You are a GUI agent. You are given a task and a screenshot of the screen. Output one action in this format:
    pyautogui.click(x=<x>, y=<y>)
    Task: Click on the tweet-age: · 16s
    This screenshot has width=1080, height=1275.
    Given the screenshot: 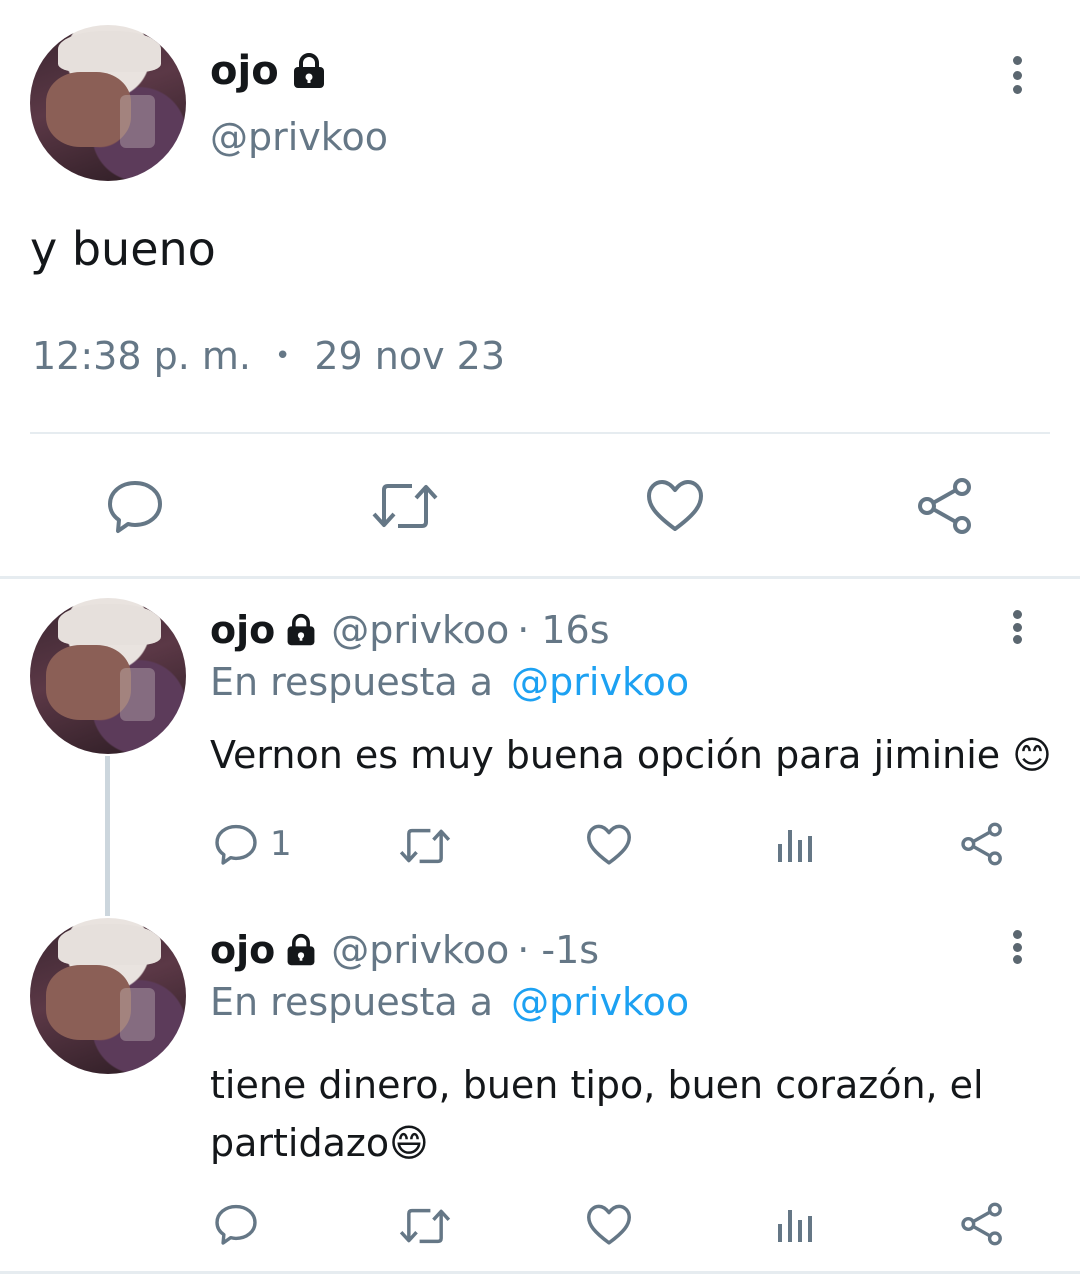 What is the action you would take?
    pyautogui.click(x=563, y=630)
    